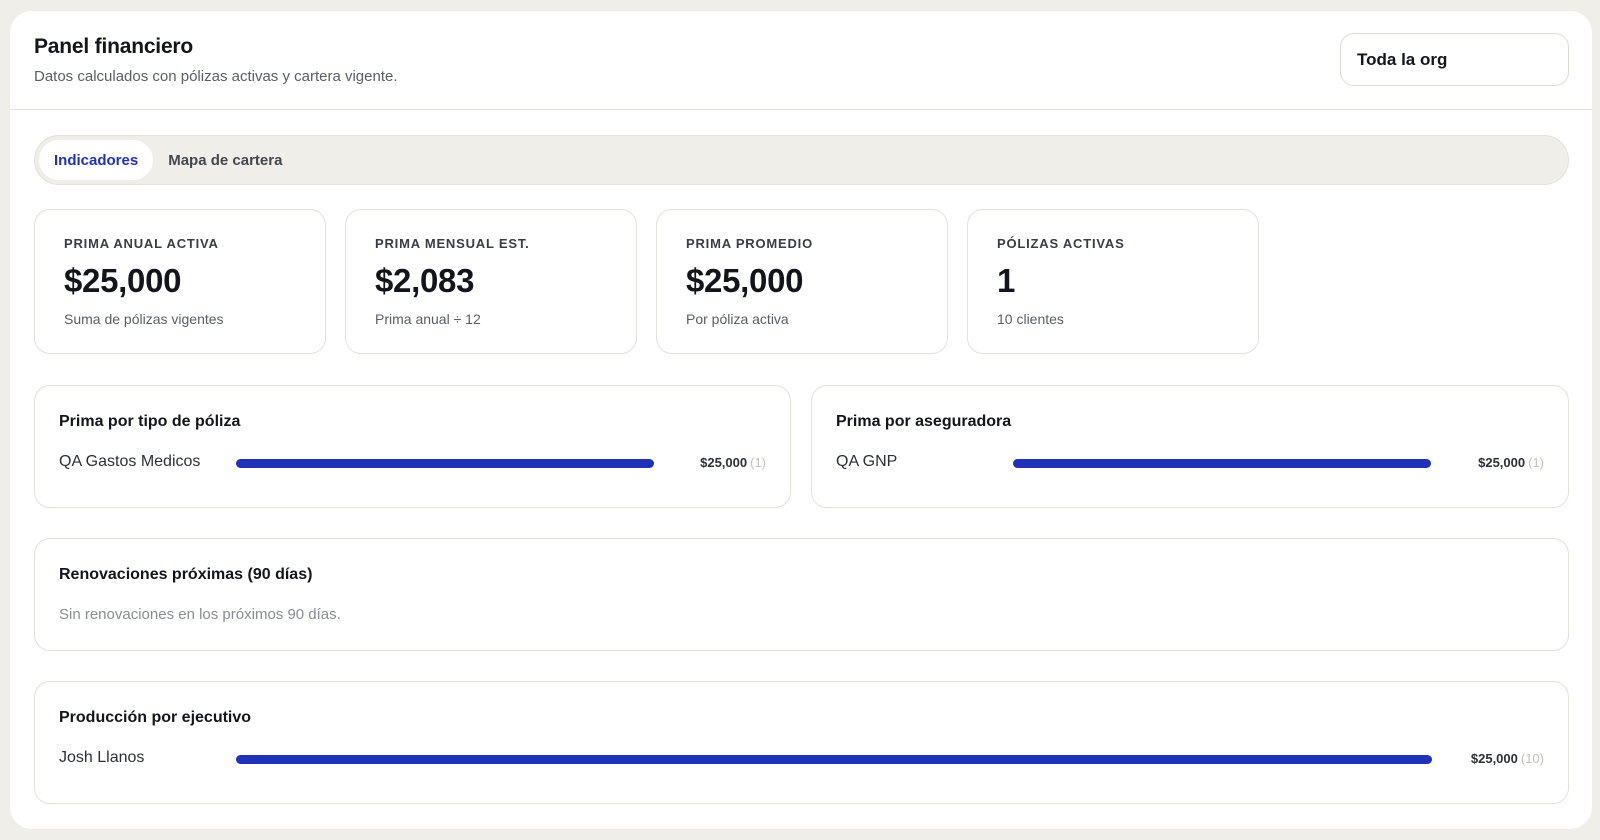  I want to click on bar-label: Josh Llanos, so click(102, 757).